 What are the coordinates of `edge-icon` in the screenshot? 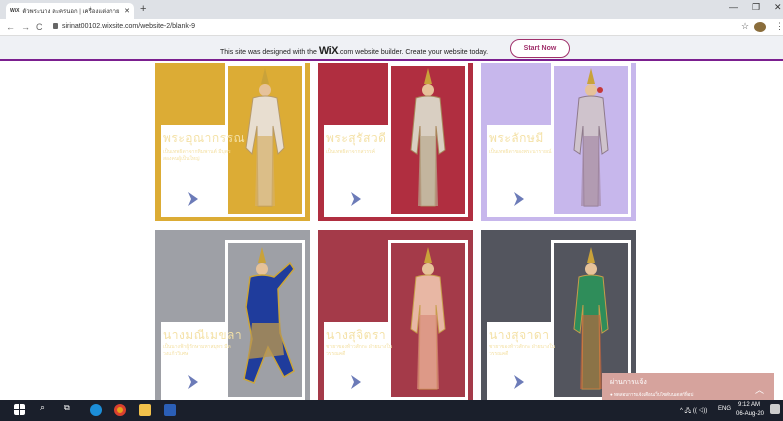 It's located at (96, 410).